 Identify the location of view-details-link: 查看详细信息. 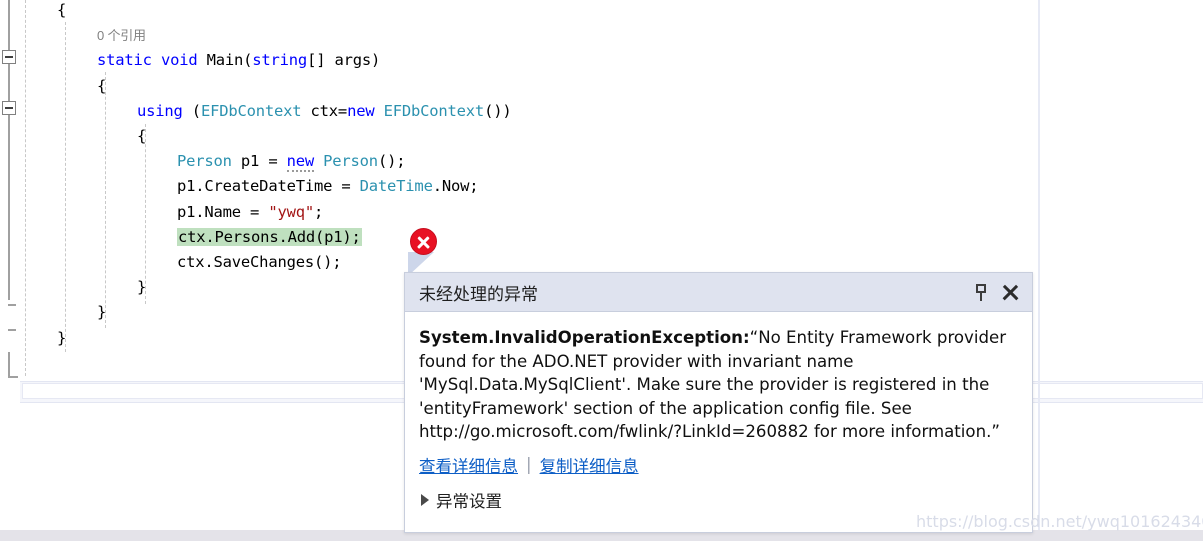
(468, 465).